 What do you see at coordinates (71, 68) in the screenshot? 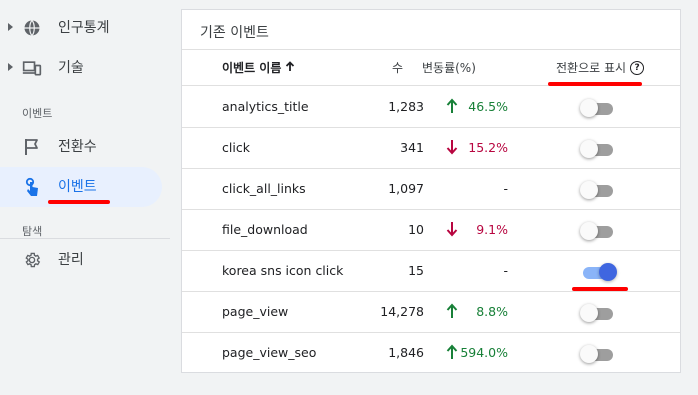
I see `sidebar-item-label: 기술` at bounding box center [71, 68].